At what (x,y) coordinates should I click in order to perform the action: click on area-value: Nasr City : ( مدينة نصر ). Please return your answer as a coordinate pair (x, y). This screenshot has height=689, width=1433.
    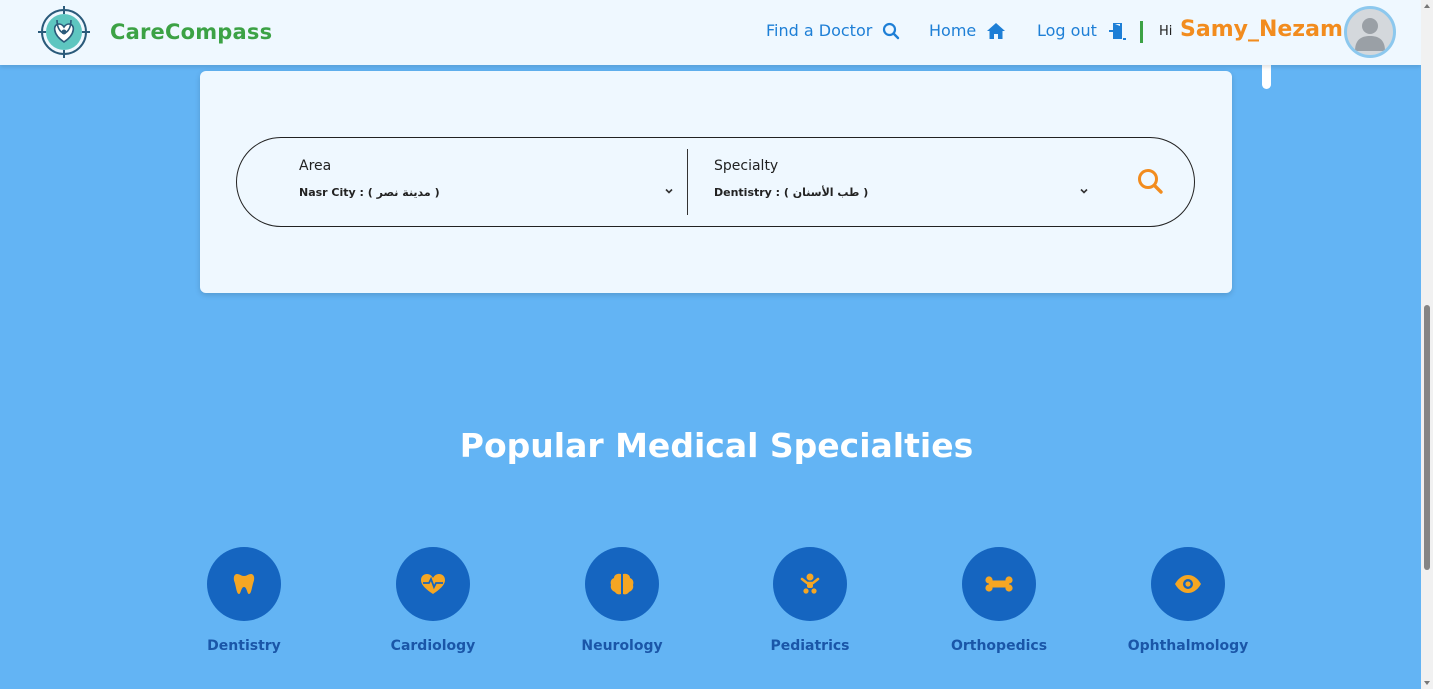
    Looking at the image, I should click on (369, 192).